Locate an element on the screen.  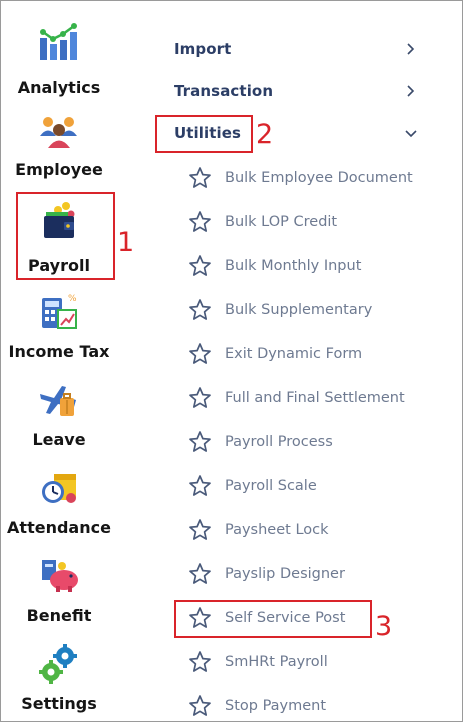
piggy-bank-icon is located at coordinates (60, 576).